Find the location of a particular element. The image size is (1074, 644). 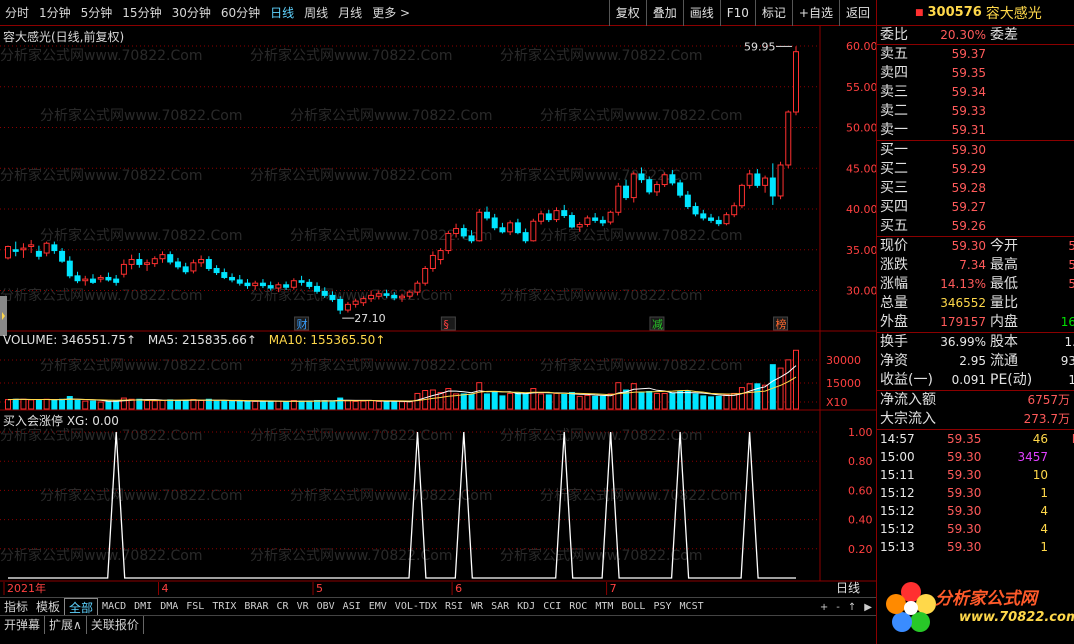

scroll-button: + is located at coordinates (824, 607).